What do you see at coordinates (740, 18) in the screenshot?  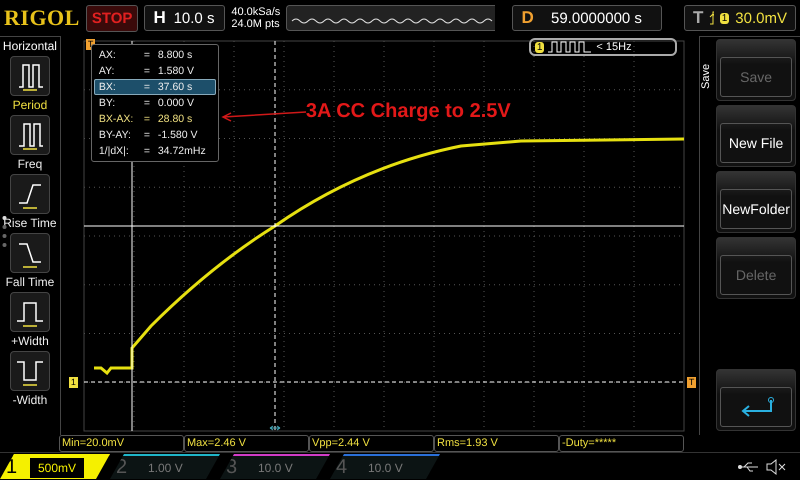 I see `trigger-field: T 1 30.0mV` at bounding box center [740, 18].